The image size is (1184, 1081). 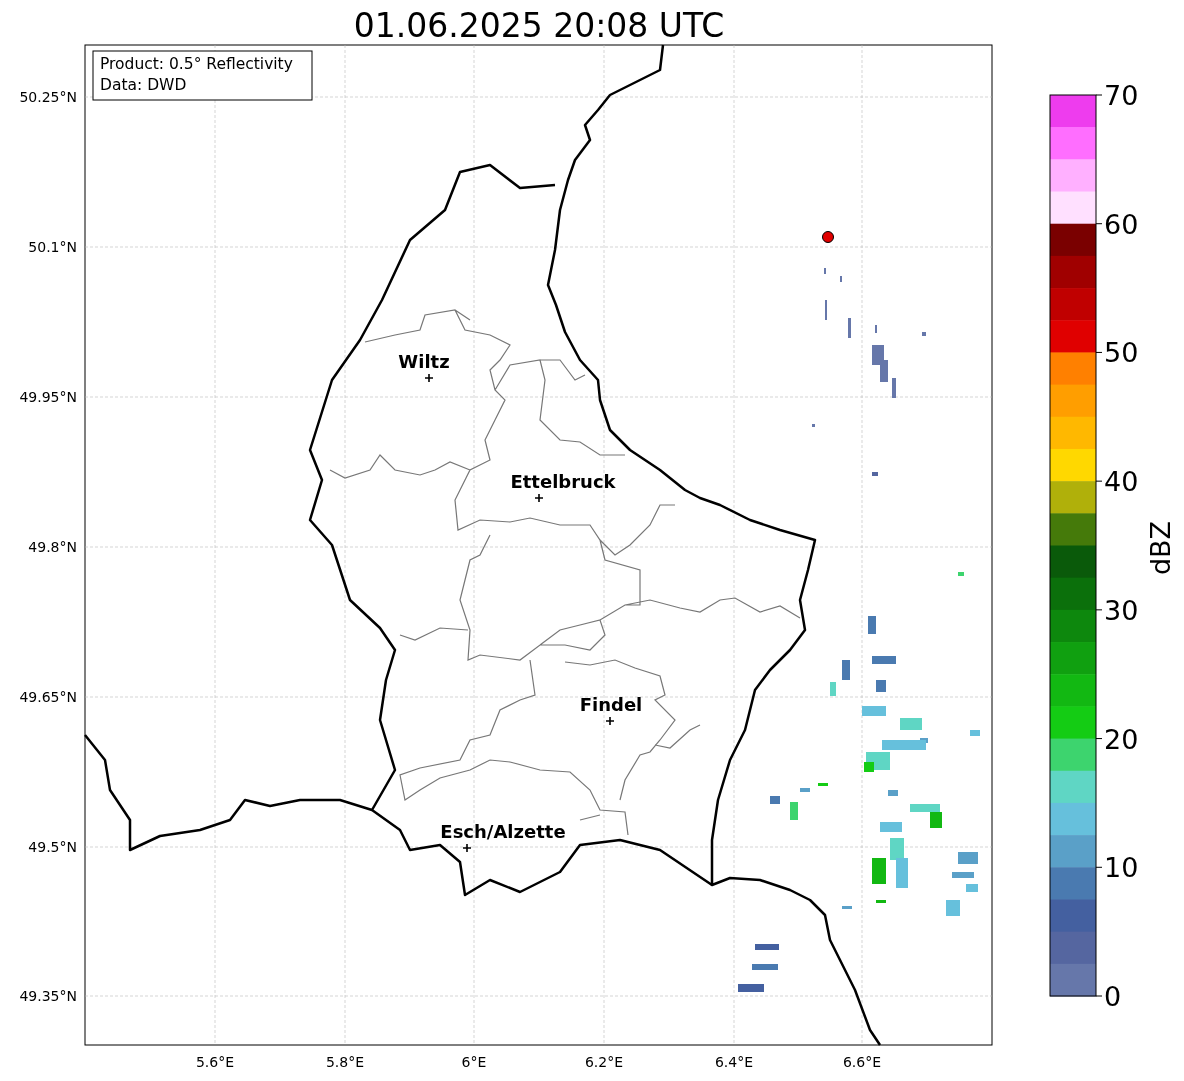 What do you see at coordinates (1121, 739) in the screenshot?
I see `colorbar-tick-label: 20` at bounding box center [1121, 739].